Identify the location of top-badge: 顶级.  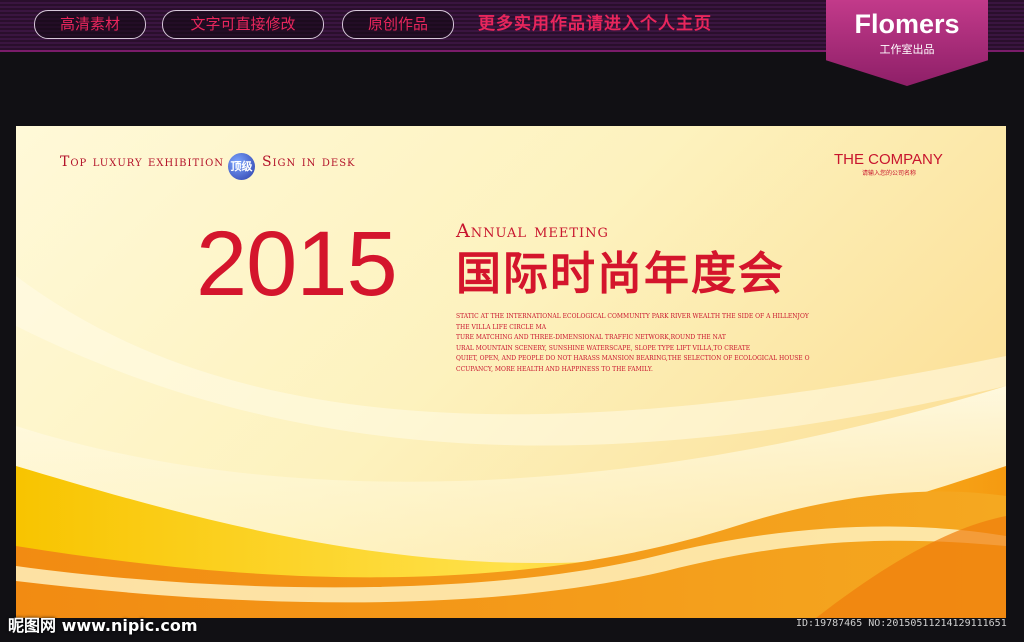
(241, 166).